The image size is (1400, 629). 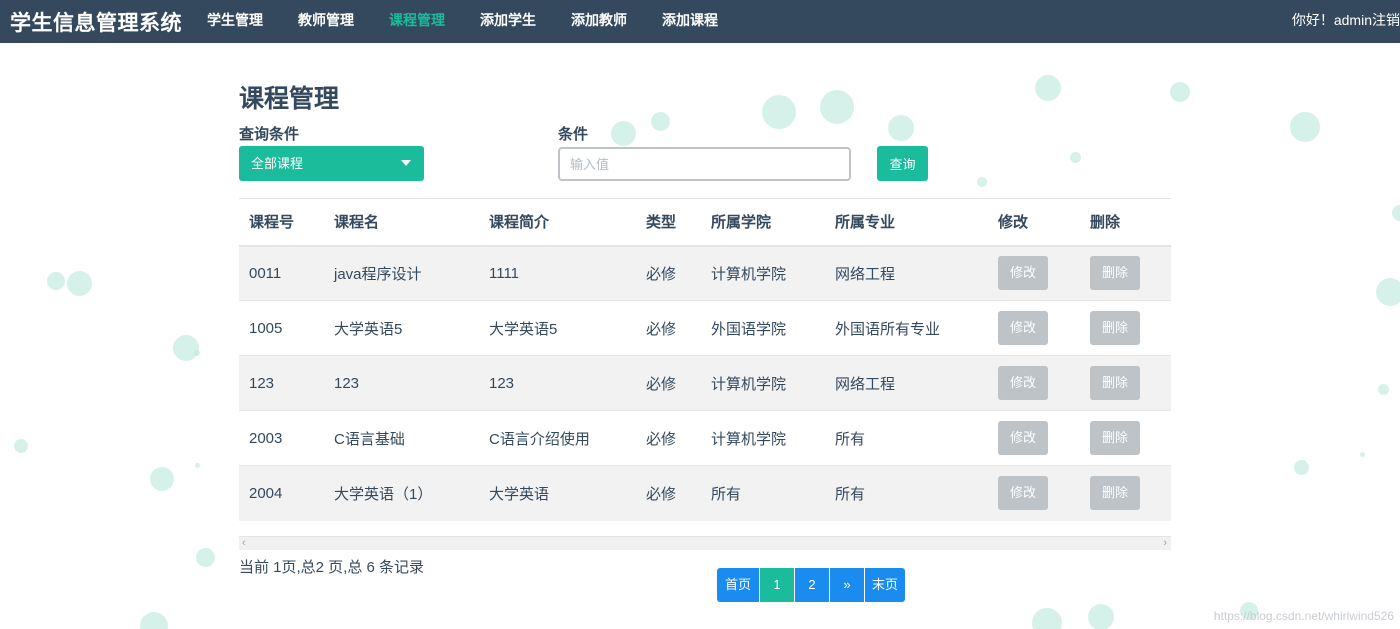 I want to click on nav-item-add-student: 添加学生, so click(x=508, y=21).